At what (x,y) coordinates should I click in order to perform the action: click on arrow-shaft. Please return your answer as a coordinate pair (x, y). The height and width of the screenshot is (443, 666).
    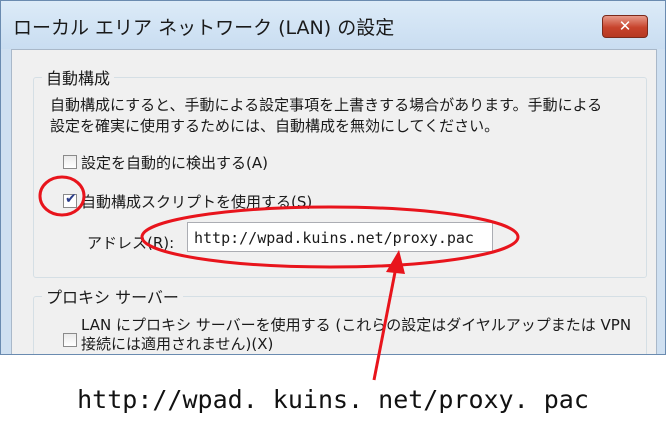
    Looking at the image, I should click on (385, 321).